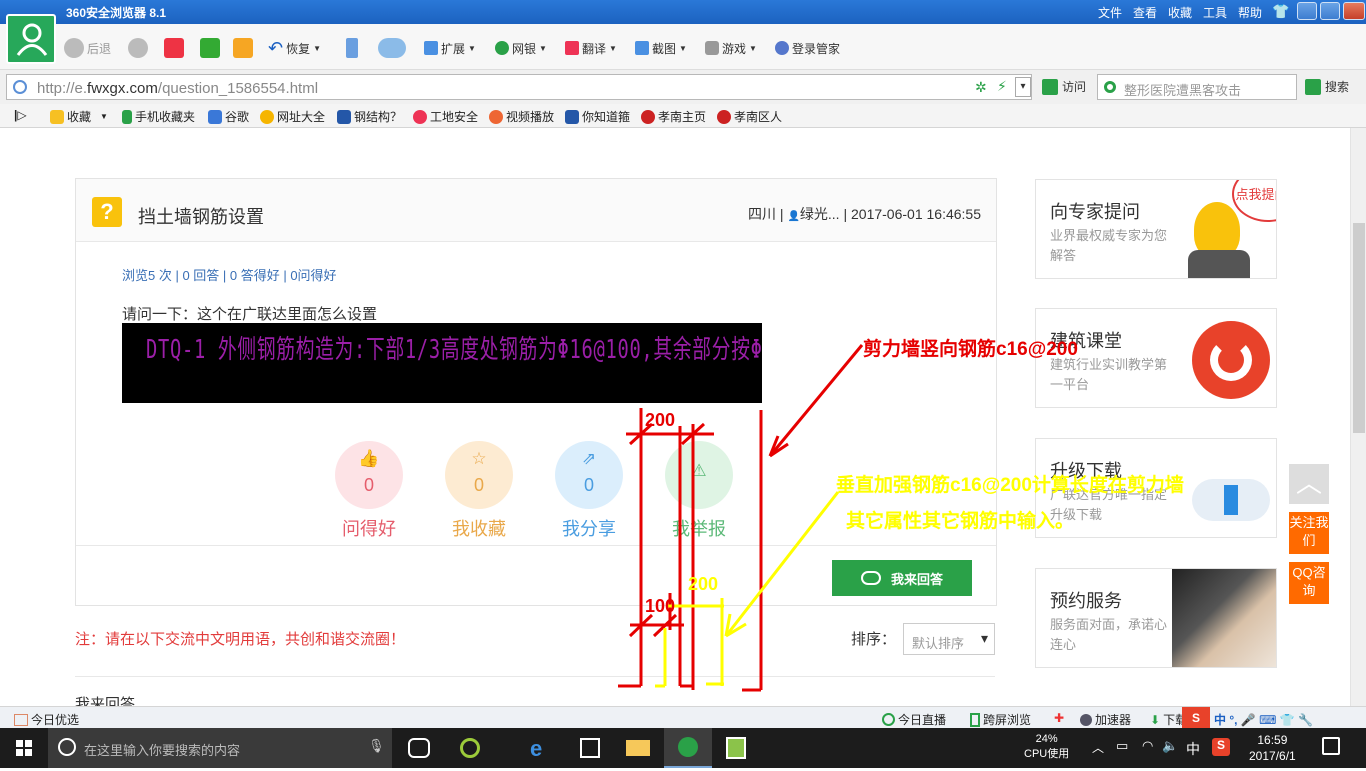 This screenshot has height=771, width=1366. What do you see at coordinates (949, 639) in the screenshot?
I see `sort-select: 默认排序` at bounding box center [949, 639].